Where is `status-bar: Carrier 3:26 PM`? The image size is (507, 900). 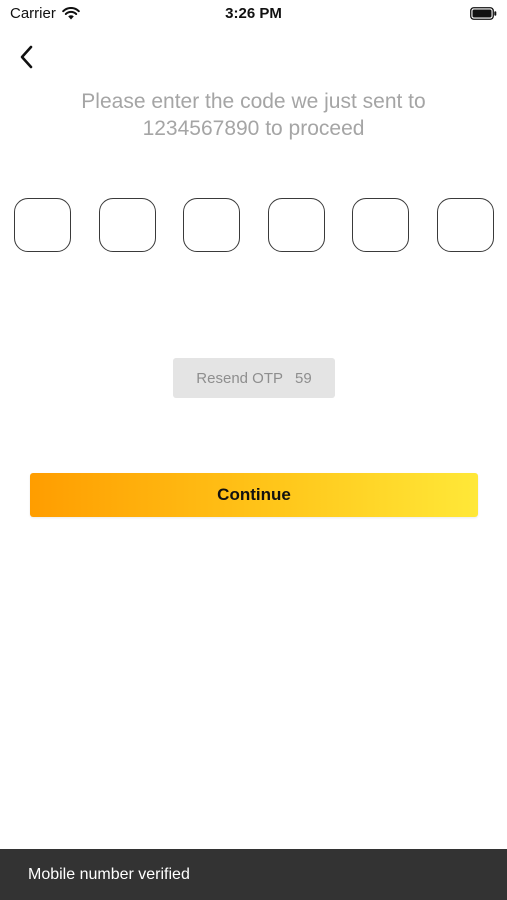
status-bar: Carrier 3:26 PM is located at coordinates (253, 14).